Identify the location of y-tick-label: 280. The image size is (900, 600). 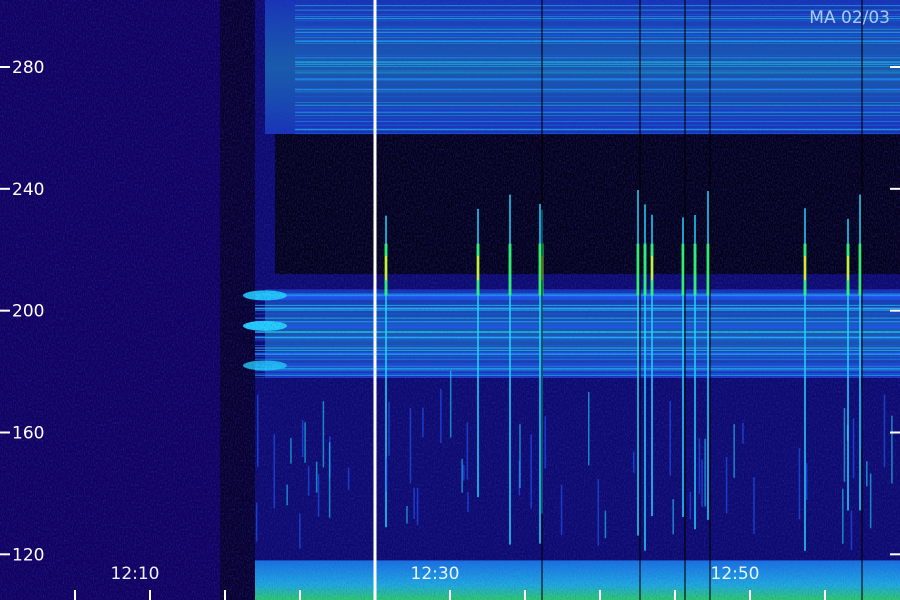
(28, 68).